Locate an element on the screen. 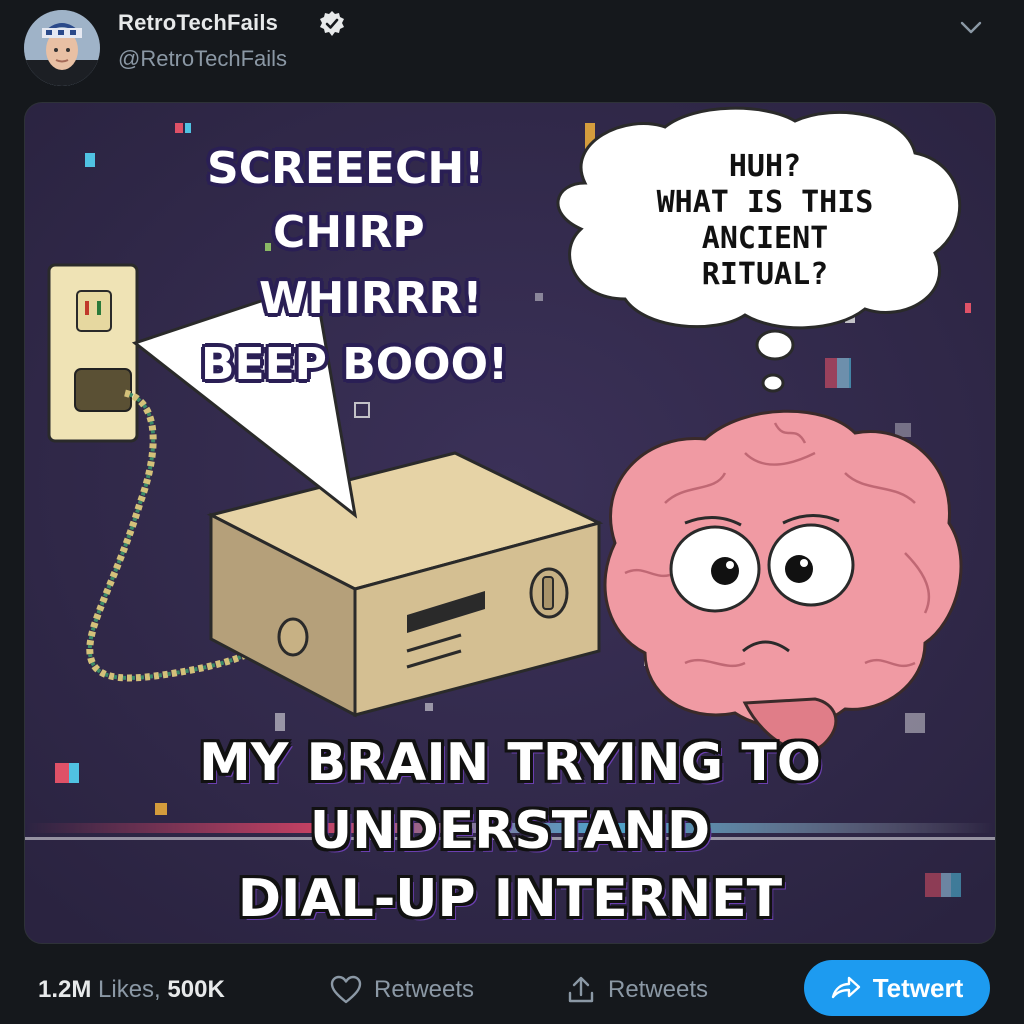 Image resolution: width=1024 pixels, height=1024 pixels. verified-icon is located at coordinates (332, 24).